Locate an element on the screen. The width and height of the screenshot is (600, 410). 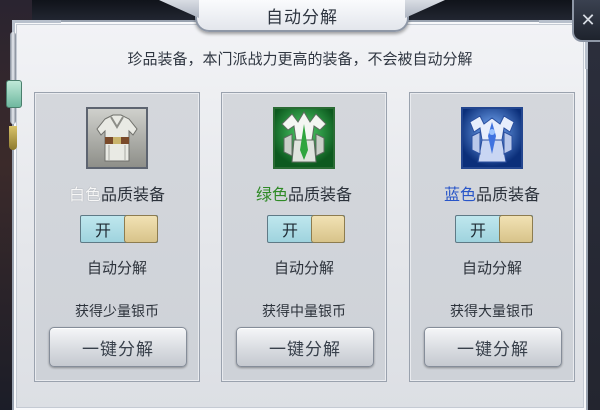
jade-pendant-ornament-icon is located at coordinates (13, 92).